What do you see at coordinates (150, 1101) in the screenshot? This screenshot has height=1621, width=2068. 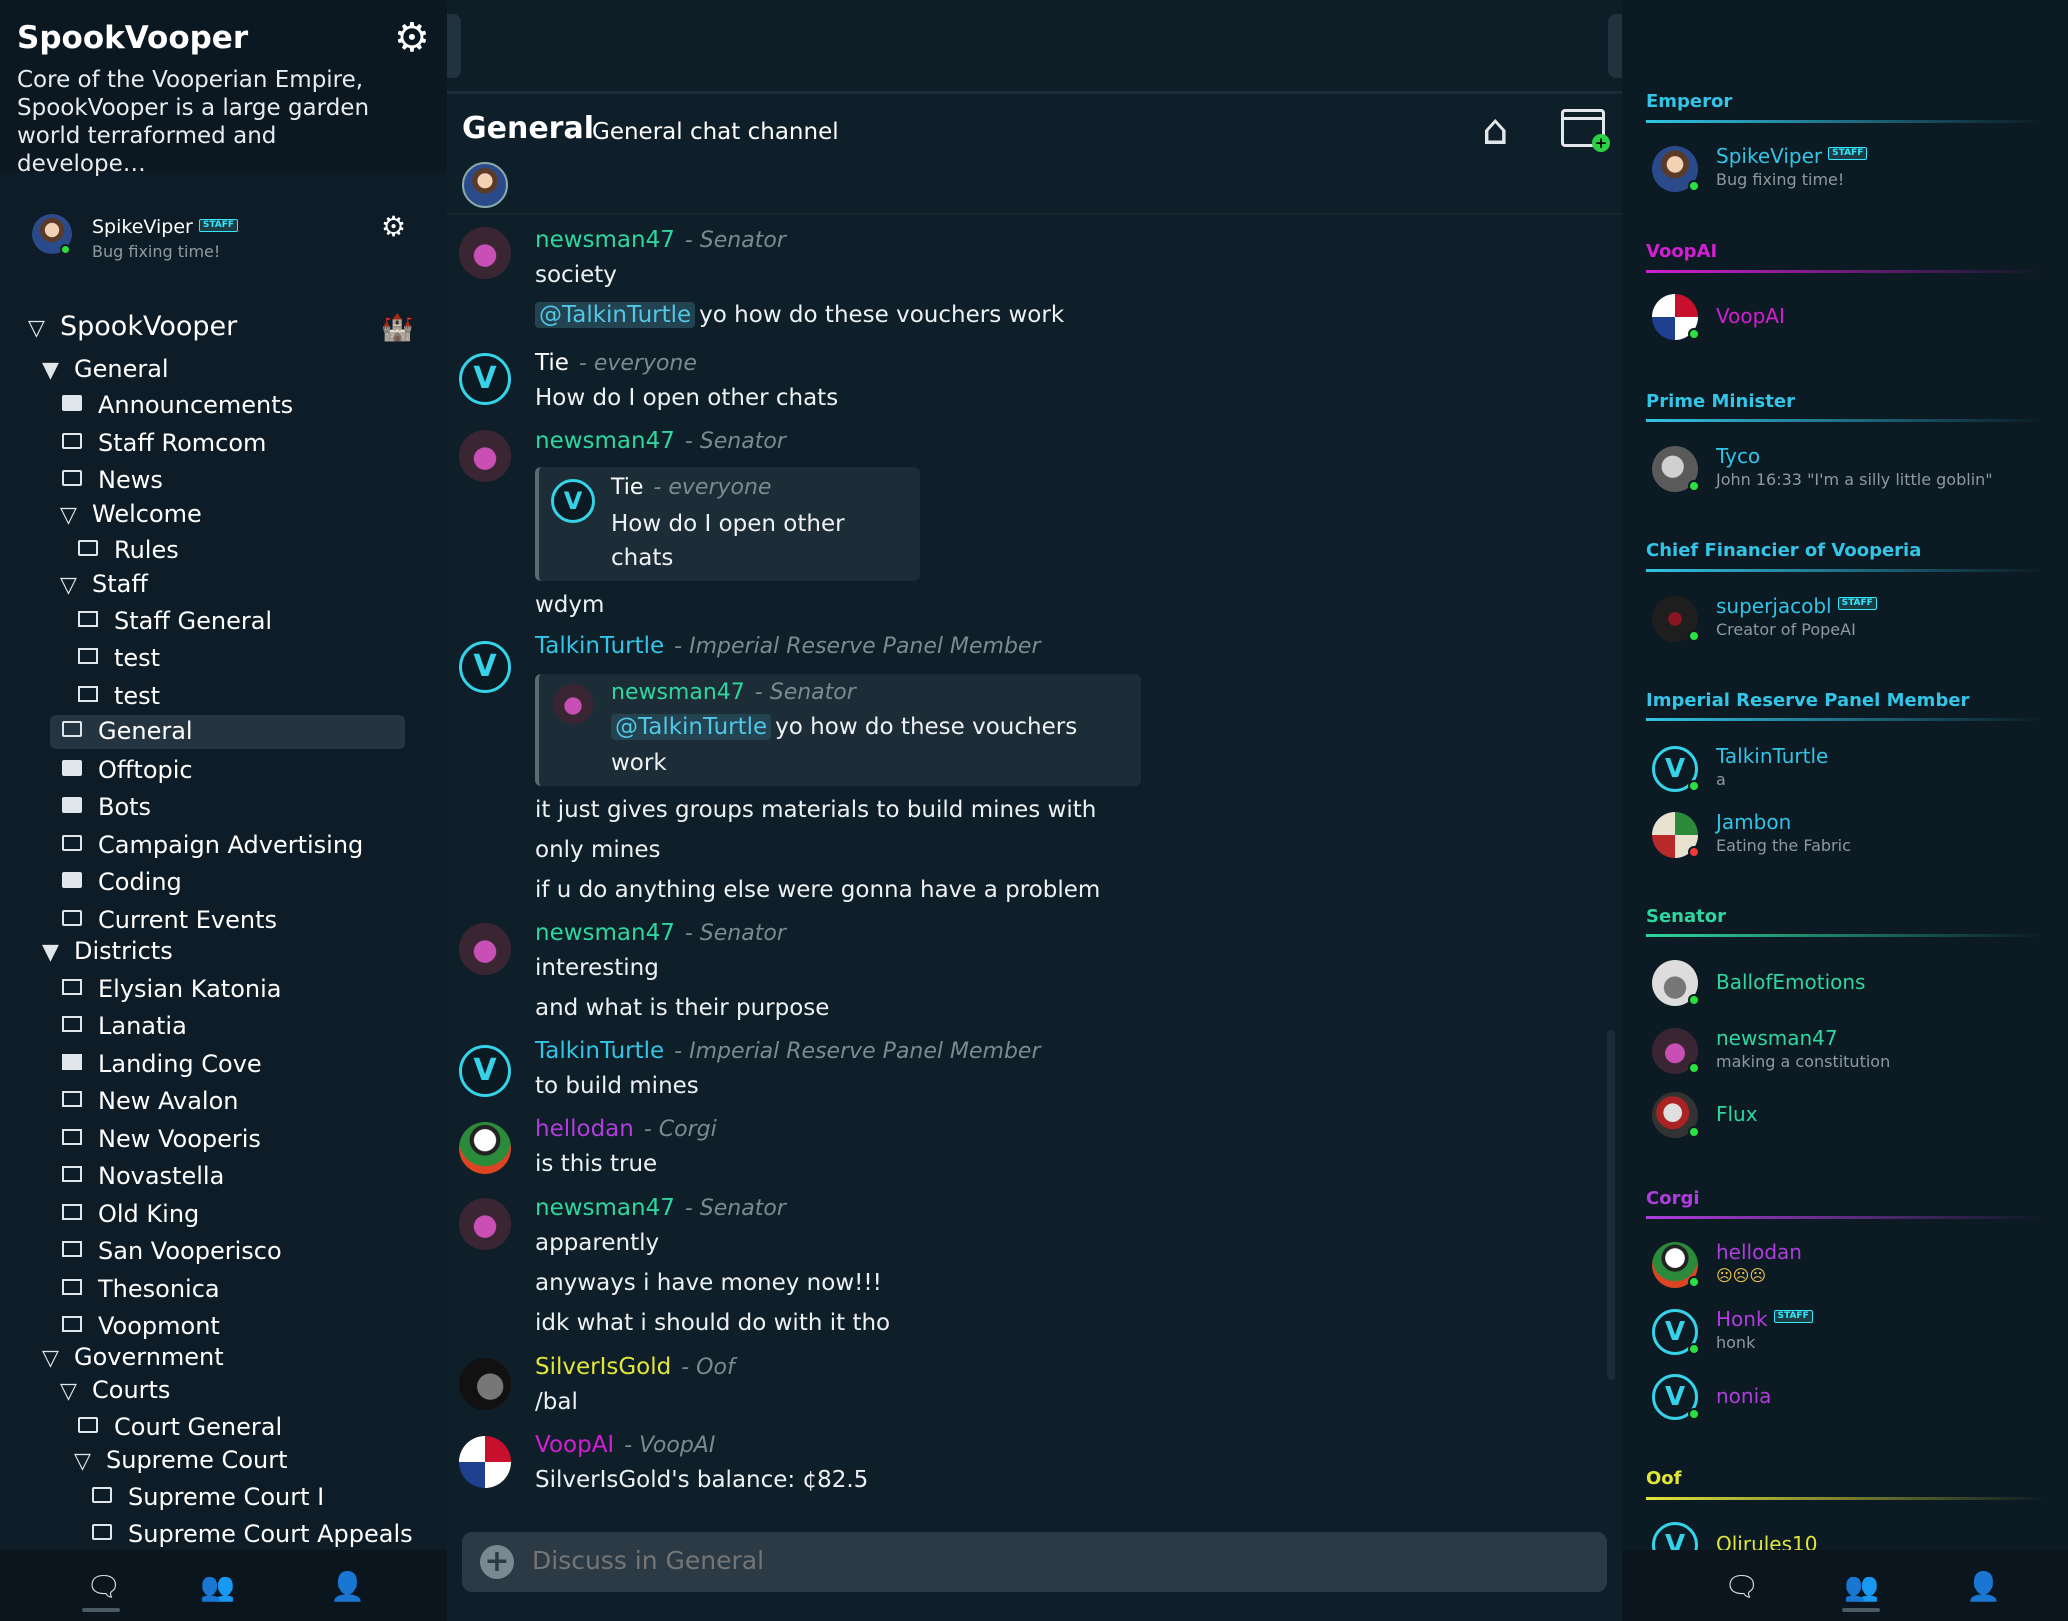 I see `channel-new-avalon: New Avalon` at bounding box center [150, 1101].